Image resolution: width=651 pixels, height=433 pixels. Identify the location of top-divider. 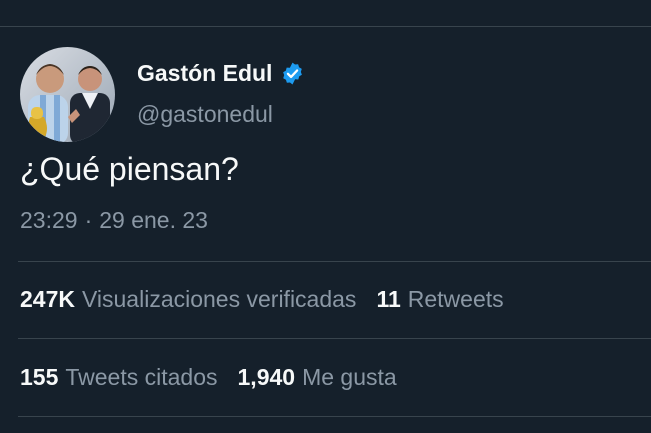
(325, 26).